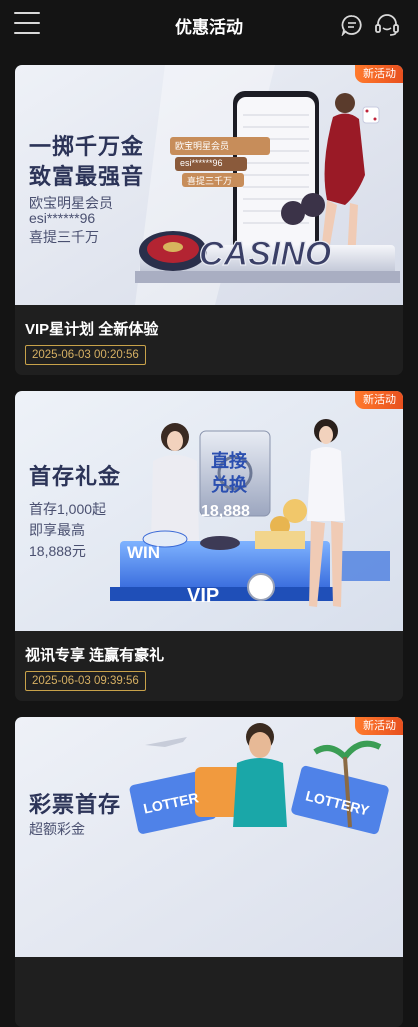  I want to click on safe-text: 直接, so click(229, 461).